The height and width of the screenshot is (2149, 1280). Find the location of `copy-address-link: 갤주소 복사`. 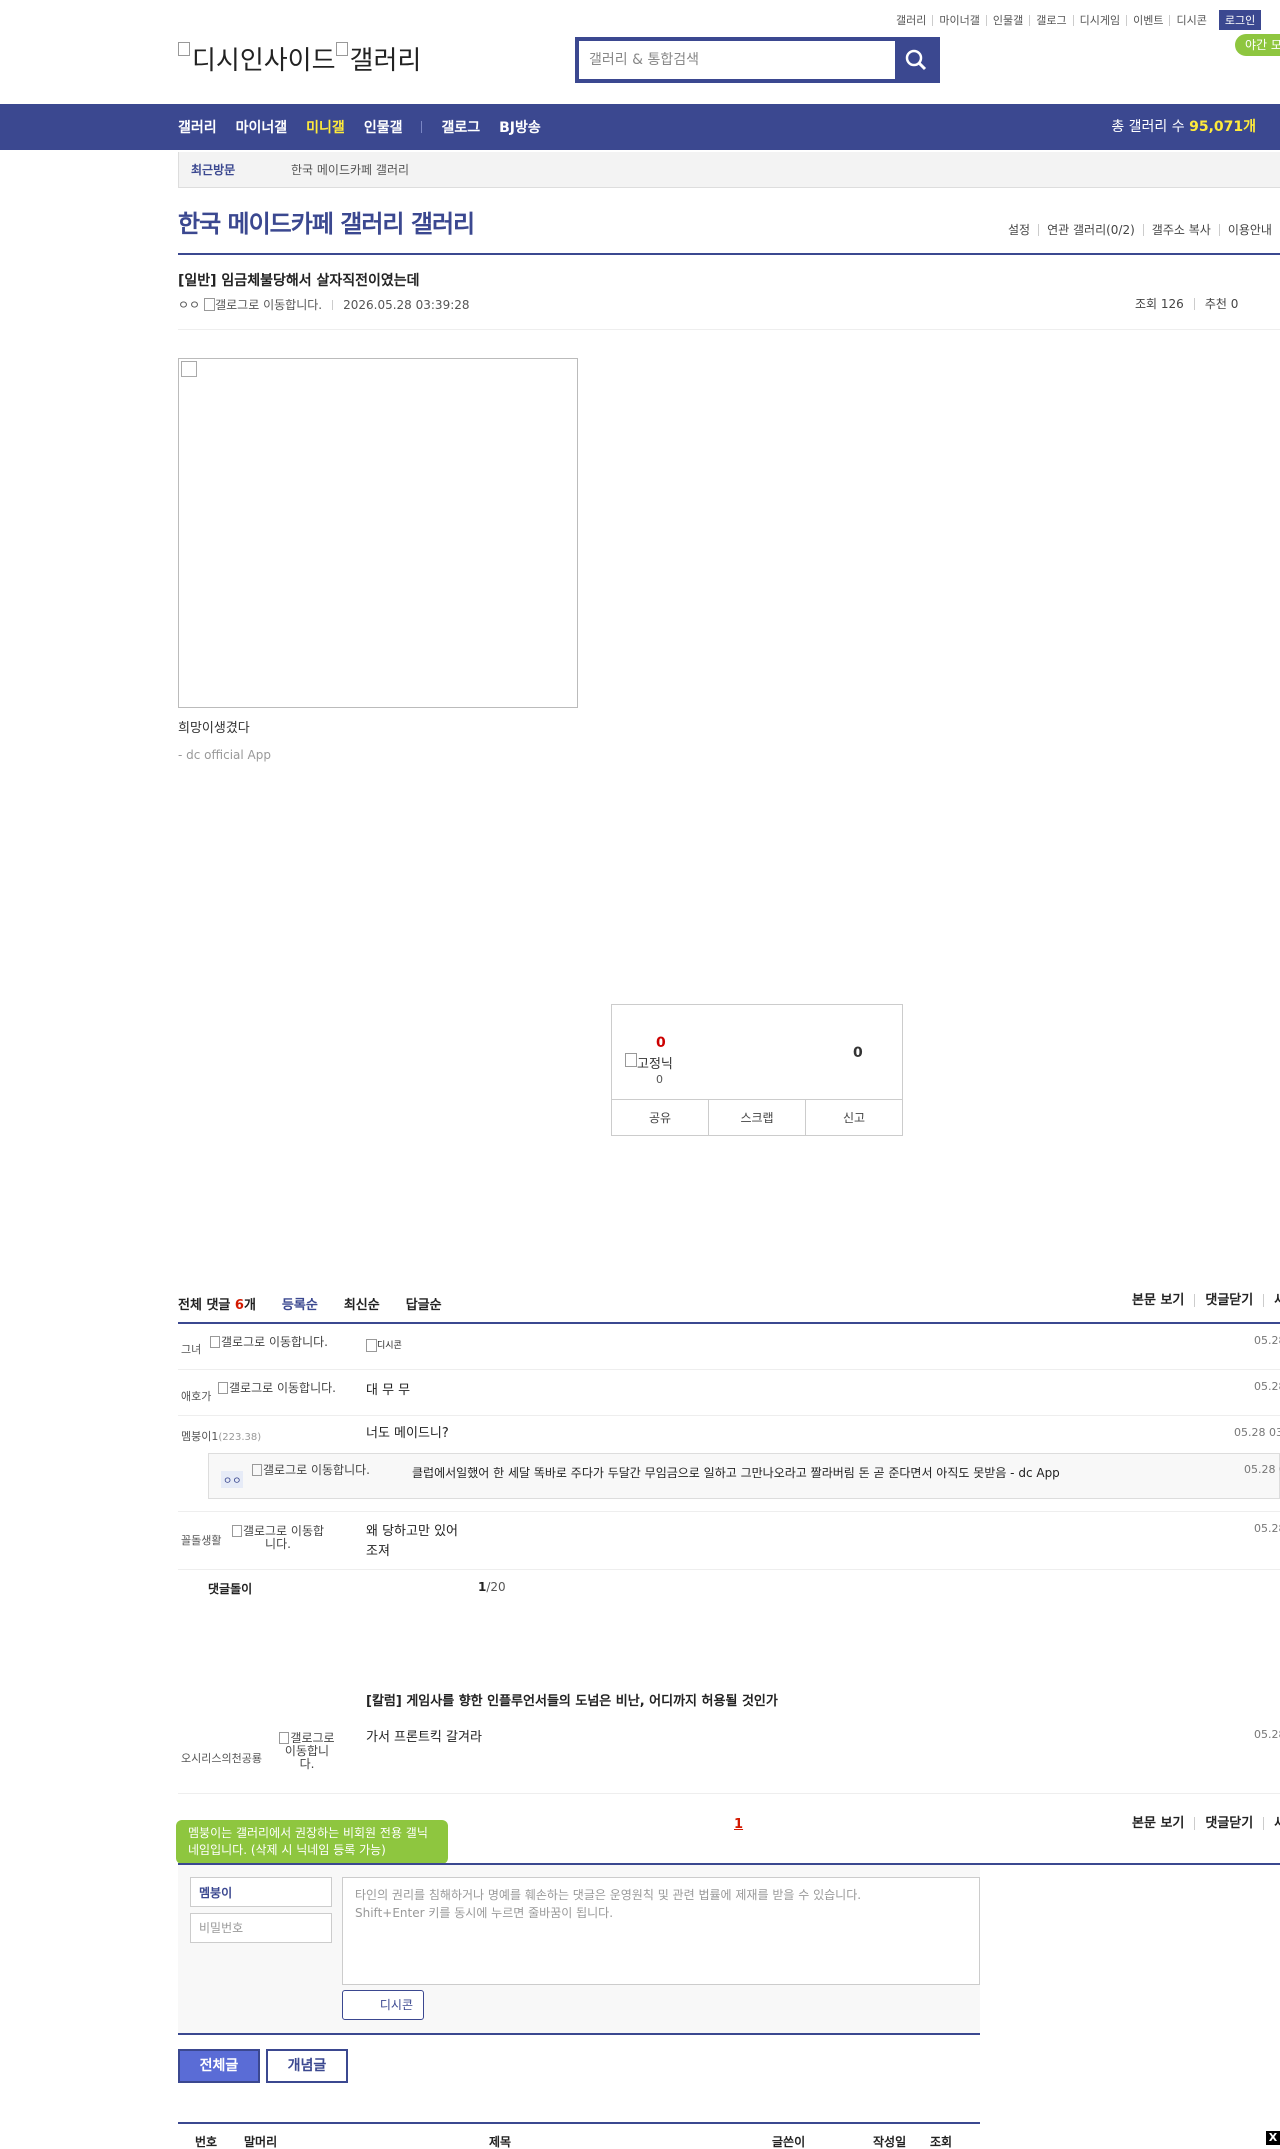

copy-address-link: 갤주소 복사 is located at coordinates (1180, 230).